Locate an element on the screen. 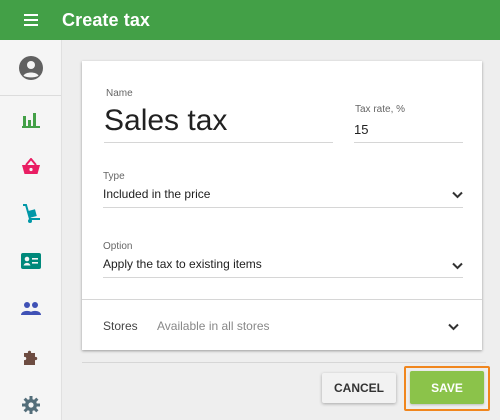  name-label: Name is located at coordinates (119, 93).